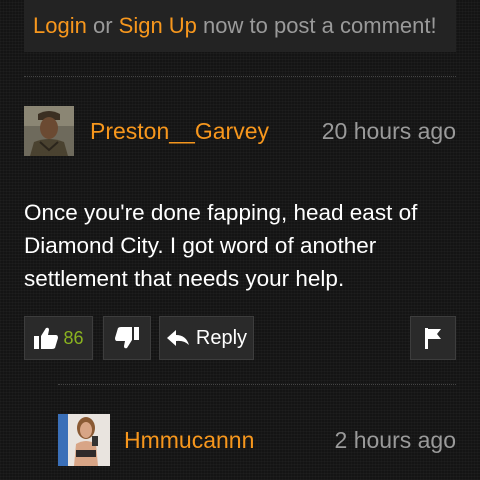 The width and height of the screenshot is (480, 480). I want to click on login-prompt-suffix: now to post a comment!, so click(316, 25).